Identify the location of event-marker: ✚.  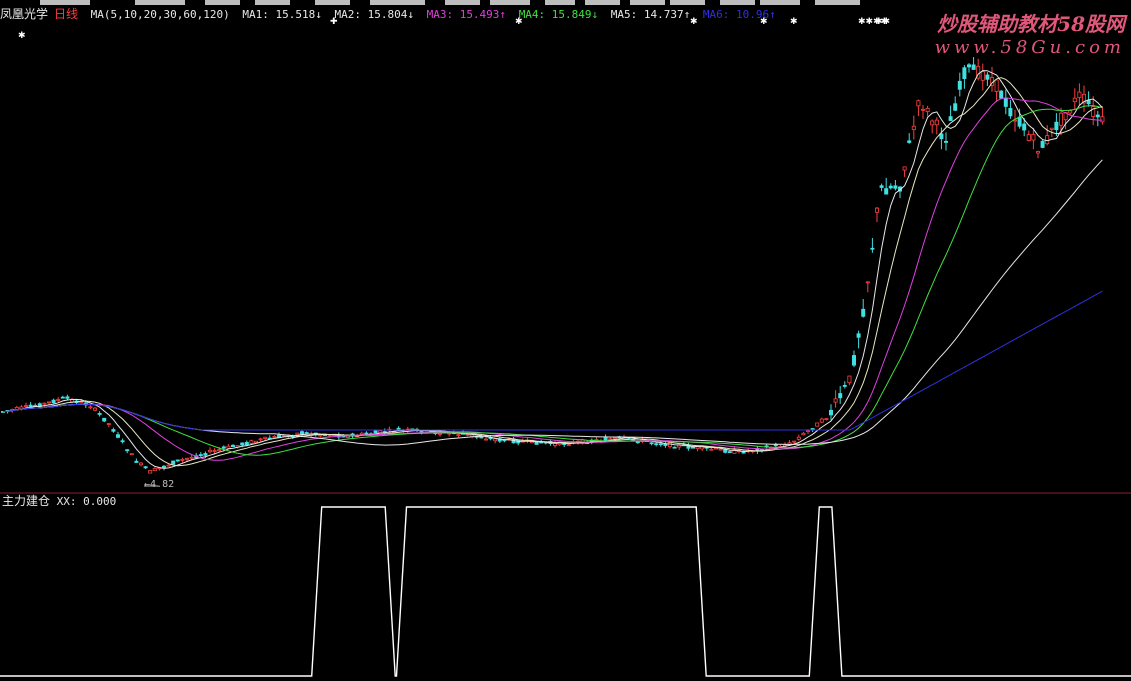
(334, 22).